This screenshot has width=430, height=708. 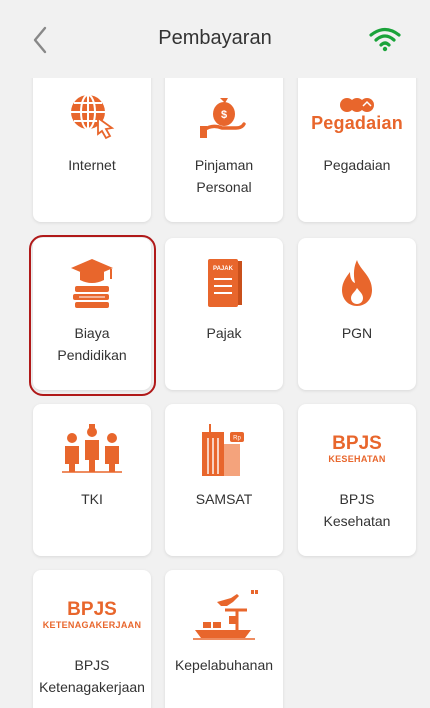 I want to click on page-title: Pembayaran, so click(x=215, y=38).